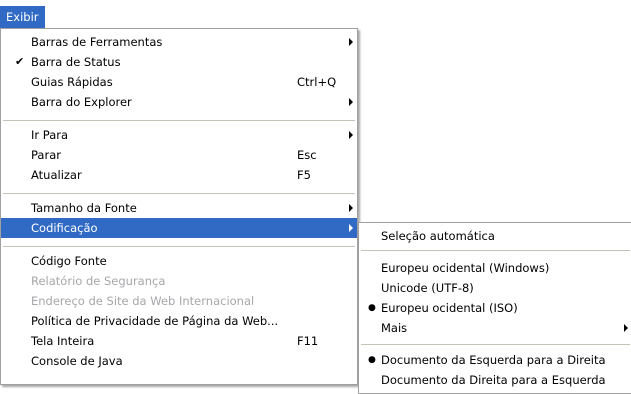 This screenshot has height=394, width=631. What do you see at coordinates (50, 135) in the screenshot?
I see `menu-item-label: Ir Para` at bounding box center [50, 135].